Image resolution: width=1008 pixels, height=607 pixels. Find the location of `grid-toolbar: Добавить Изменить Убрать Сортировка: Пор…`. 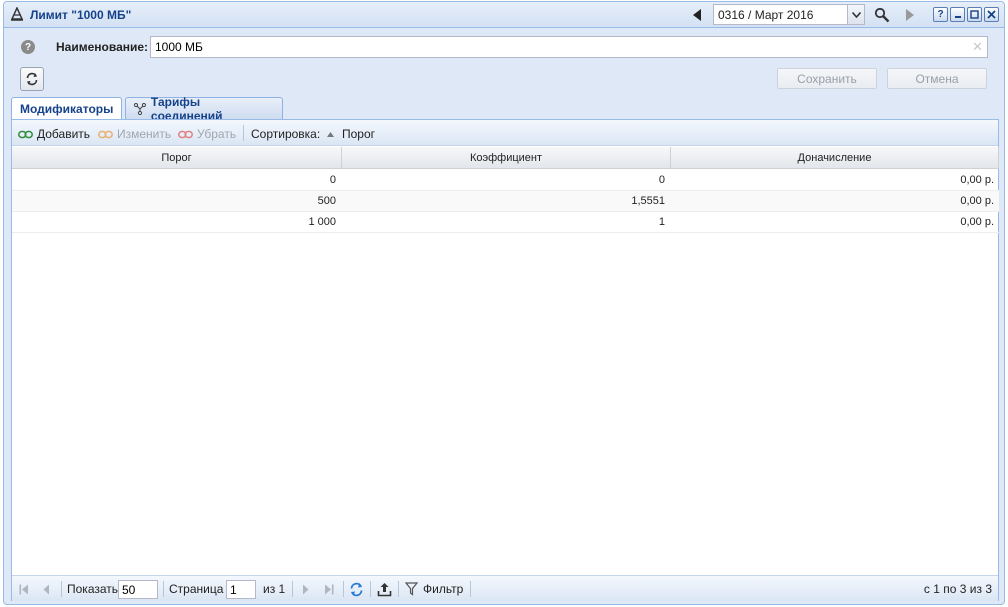

grid-toolbar: Добавить Изменить Убрать Сортировка: Пор… is located at coordinates (505, 133).